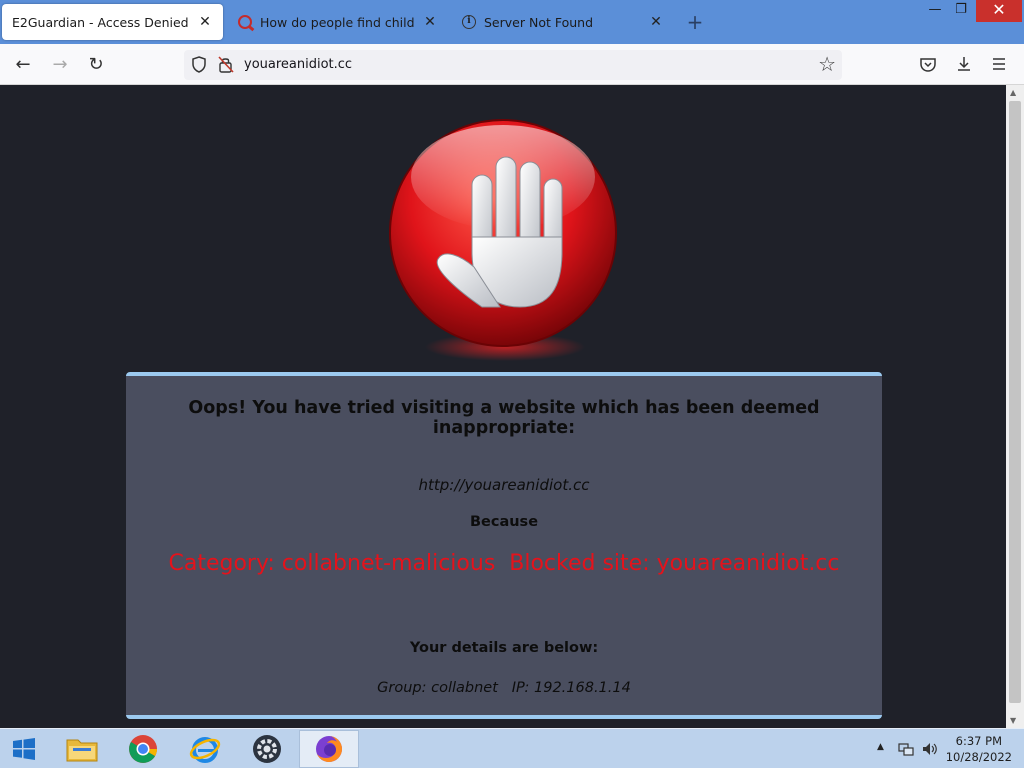  I want to click on back-button: ←, so click(23, 65).